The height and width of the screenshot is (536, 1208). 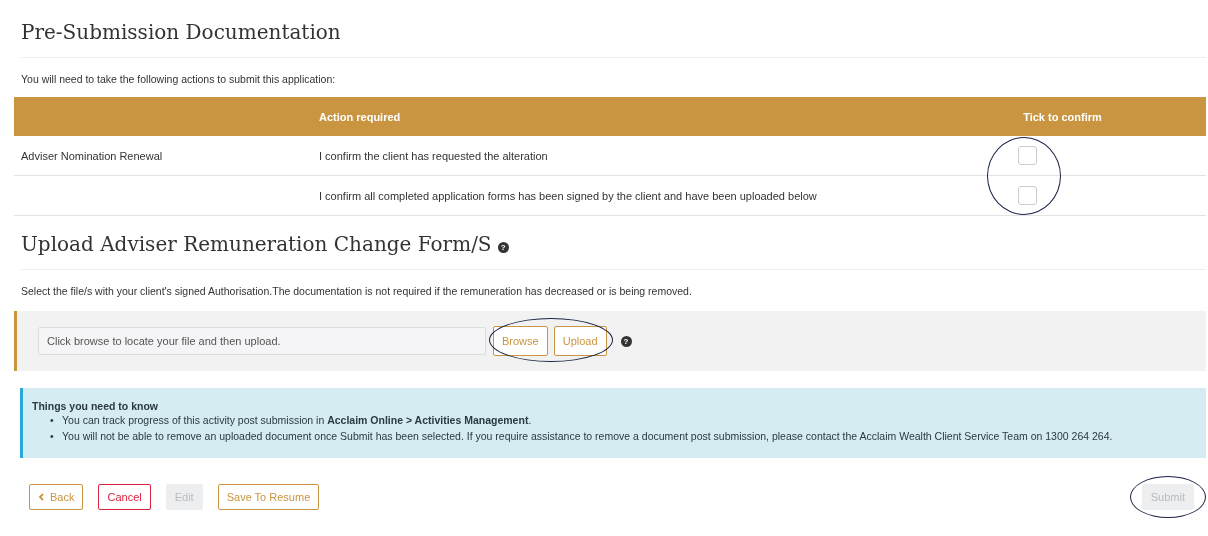 What do you see at coordinates (433, 155) in the screenshot?
I see `table-cell: I confirm the client has requested the alteration` at bounding box center [433, 155].